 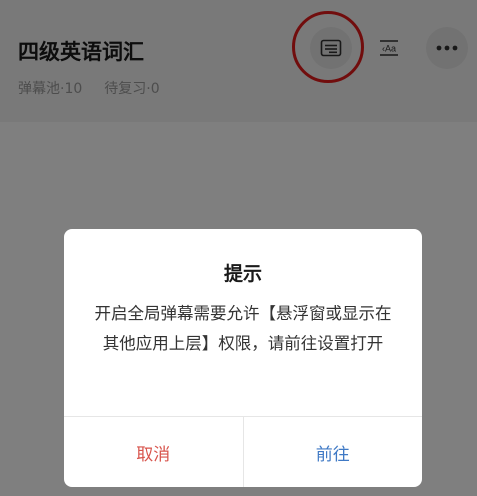 I want to click on go-settings-button: 前往, so click(x=333, y=452).